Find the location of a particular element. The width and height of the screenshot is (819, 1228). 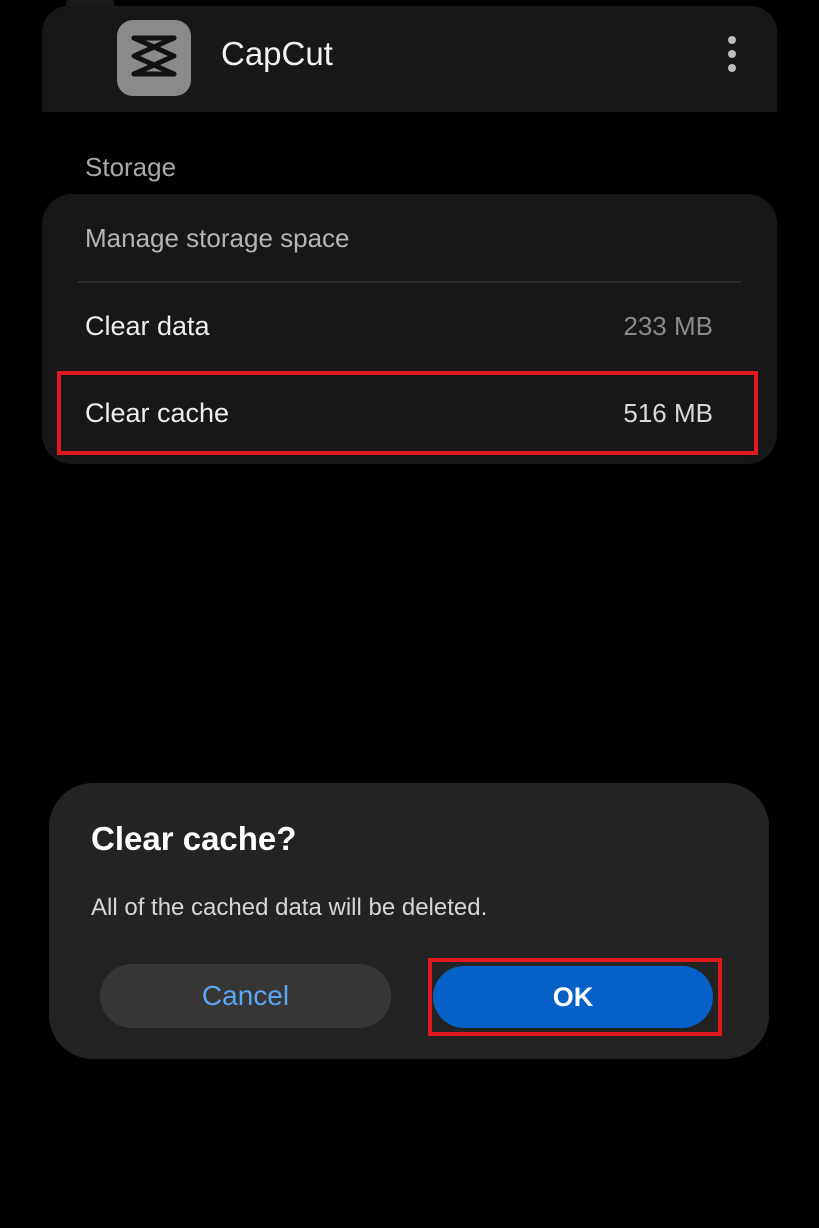

manage-storage-space-item: Manage storage space is located at coordinates (217, 238).